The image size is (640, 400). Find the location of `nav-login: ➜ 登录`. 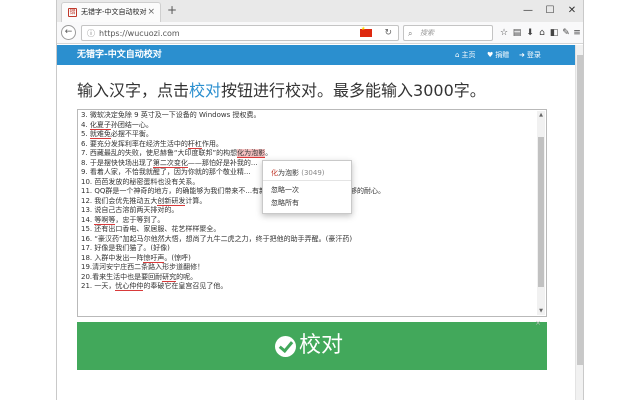

nav-login: ➜ 登录 is located at coordinates (530, 55).